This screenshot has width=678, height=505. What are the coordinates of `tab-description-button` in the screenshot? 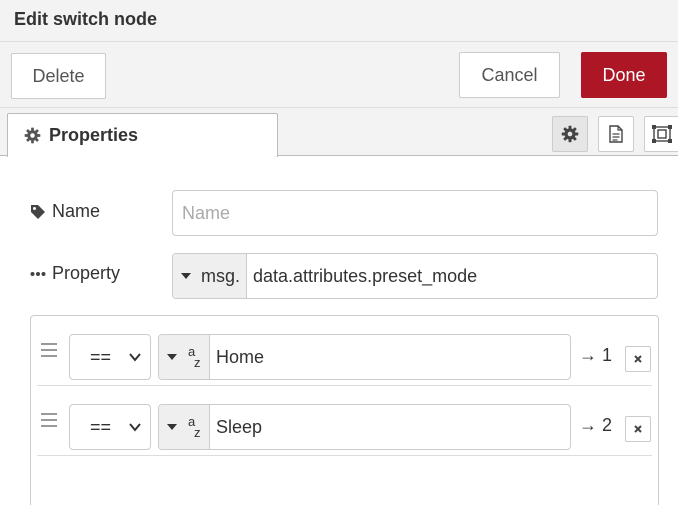 It's located at (616, 134).